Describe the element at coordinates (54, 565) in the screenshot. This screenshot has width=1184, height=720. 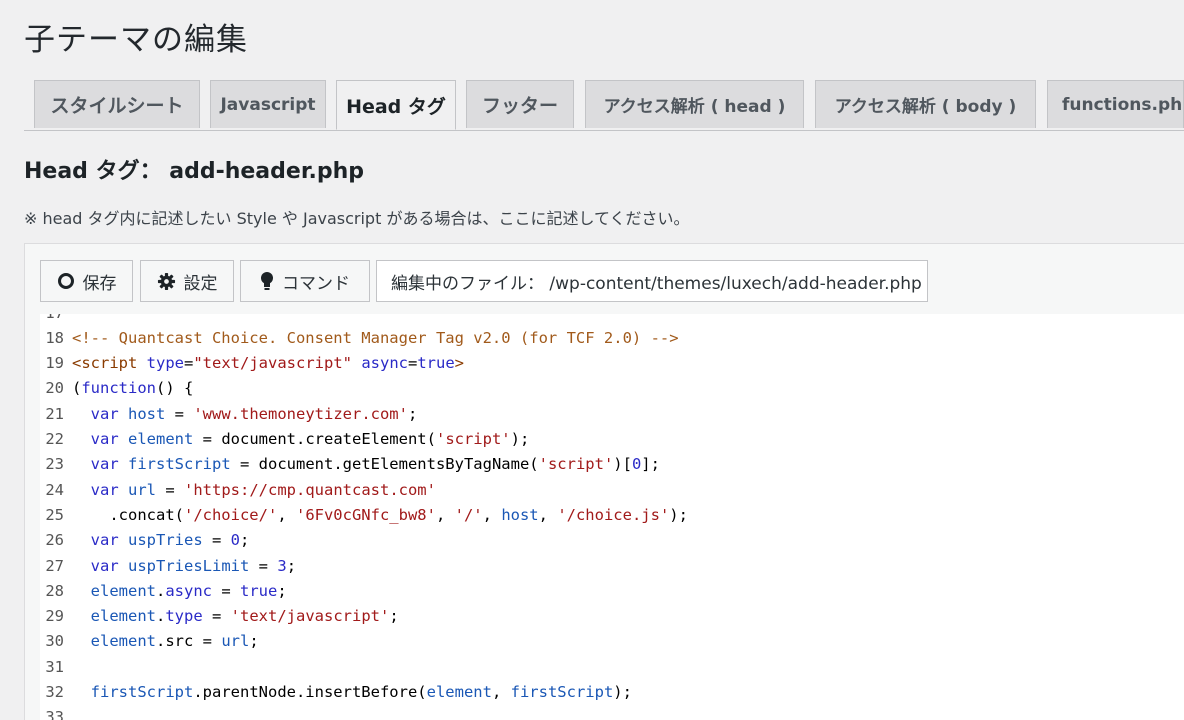
I see `line-number: 27` at that location.